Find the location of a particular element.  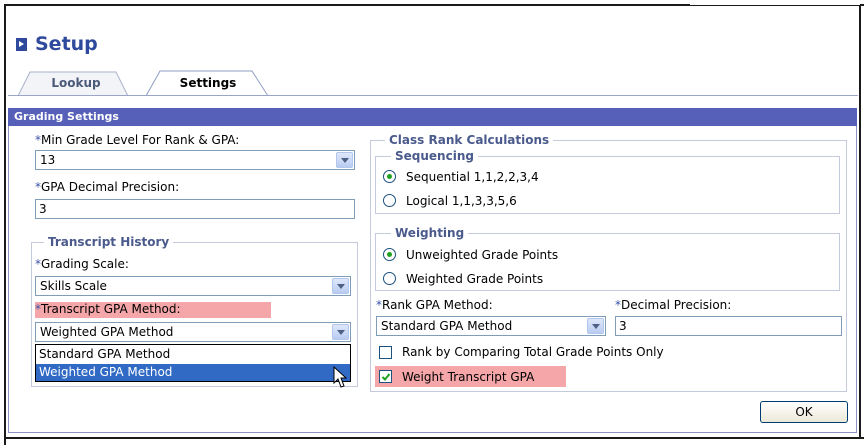

radio-weighted is located at coordinates (389, 278).